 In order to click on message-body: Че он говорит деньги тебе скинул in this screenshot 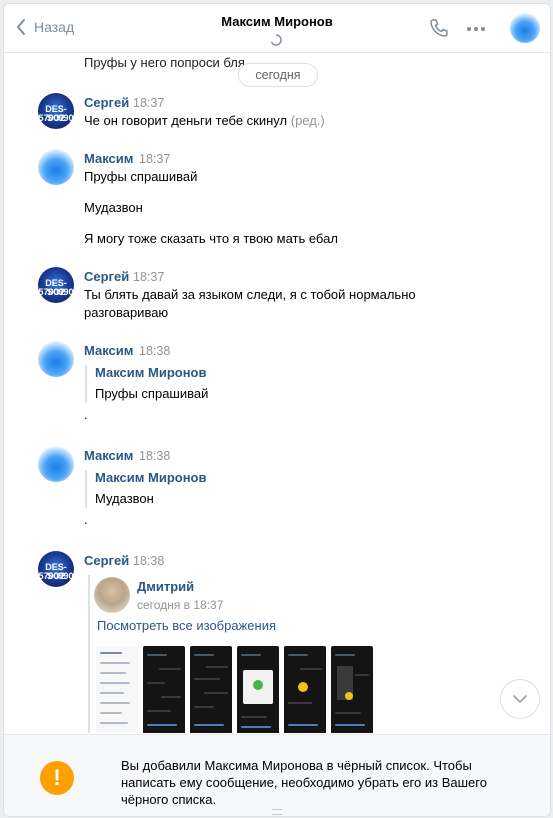, I will do `click(186, 120)`.